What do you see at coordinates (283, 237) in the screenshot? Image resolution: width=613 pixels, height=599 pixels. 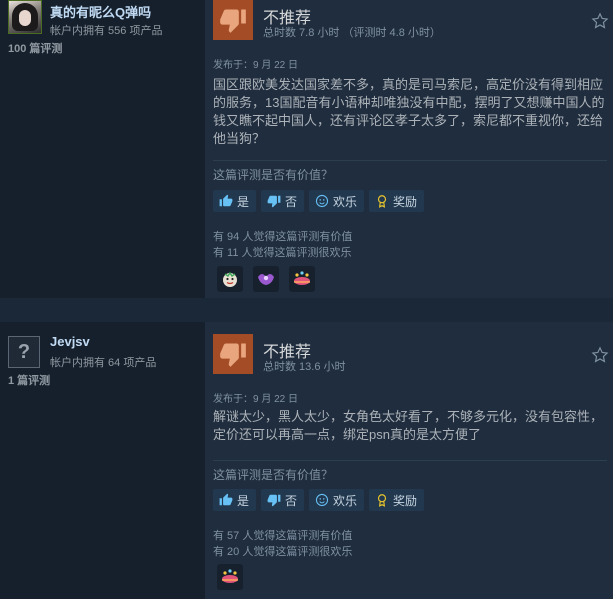 I see `helpful-count: 有 94 人觉得这篇评测有价值` at bounding box center [283, 237].